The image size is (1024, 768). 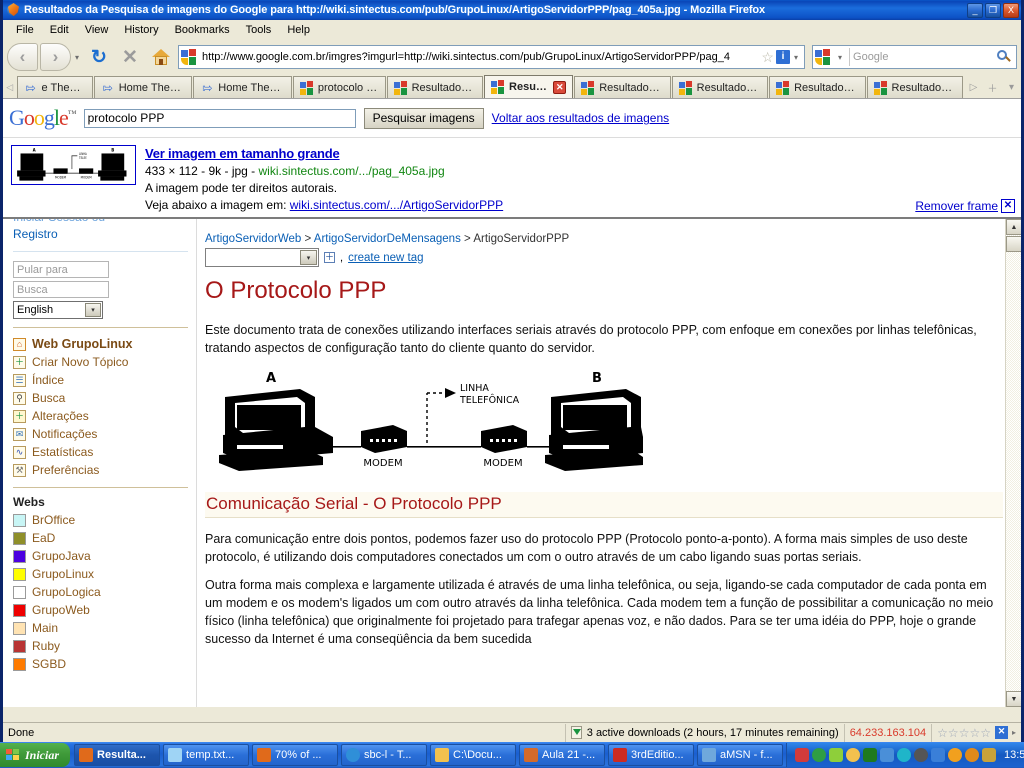 I want to click on page-rating-cell: ☆ ☆ ☆ ☆ ☆ ✕ ▸, so click(x=976, y=732).